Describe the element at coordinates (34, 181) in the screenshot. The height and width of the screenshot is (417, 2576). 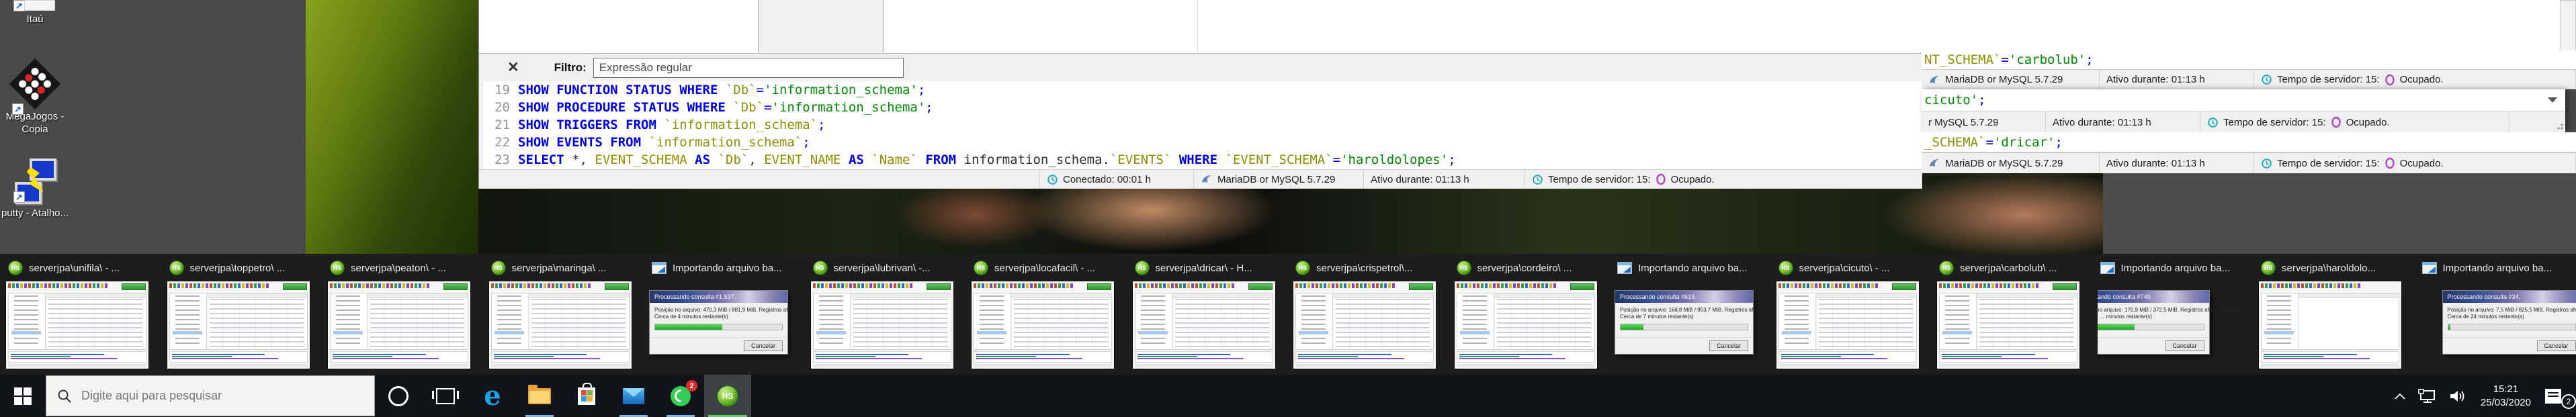
I see `putty-icon: ↗` at that location.